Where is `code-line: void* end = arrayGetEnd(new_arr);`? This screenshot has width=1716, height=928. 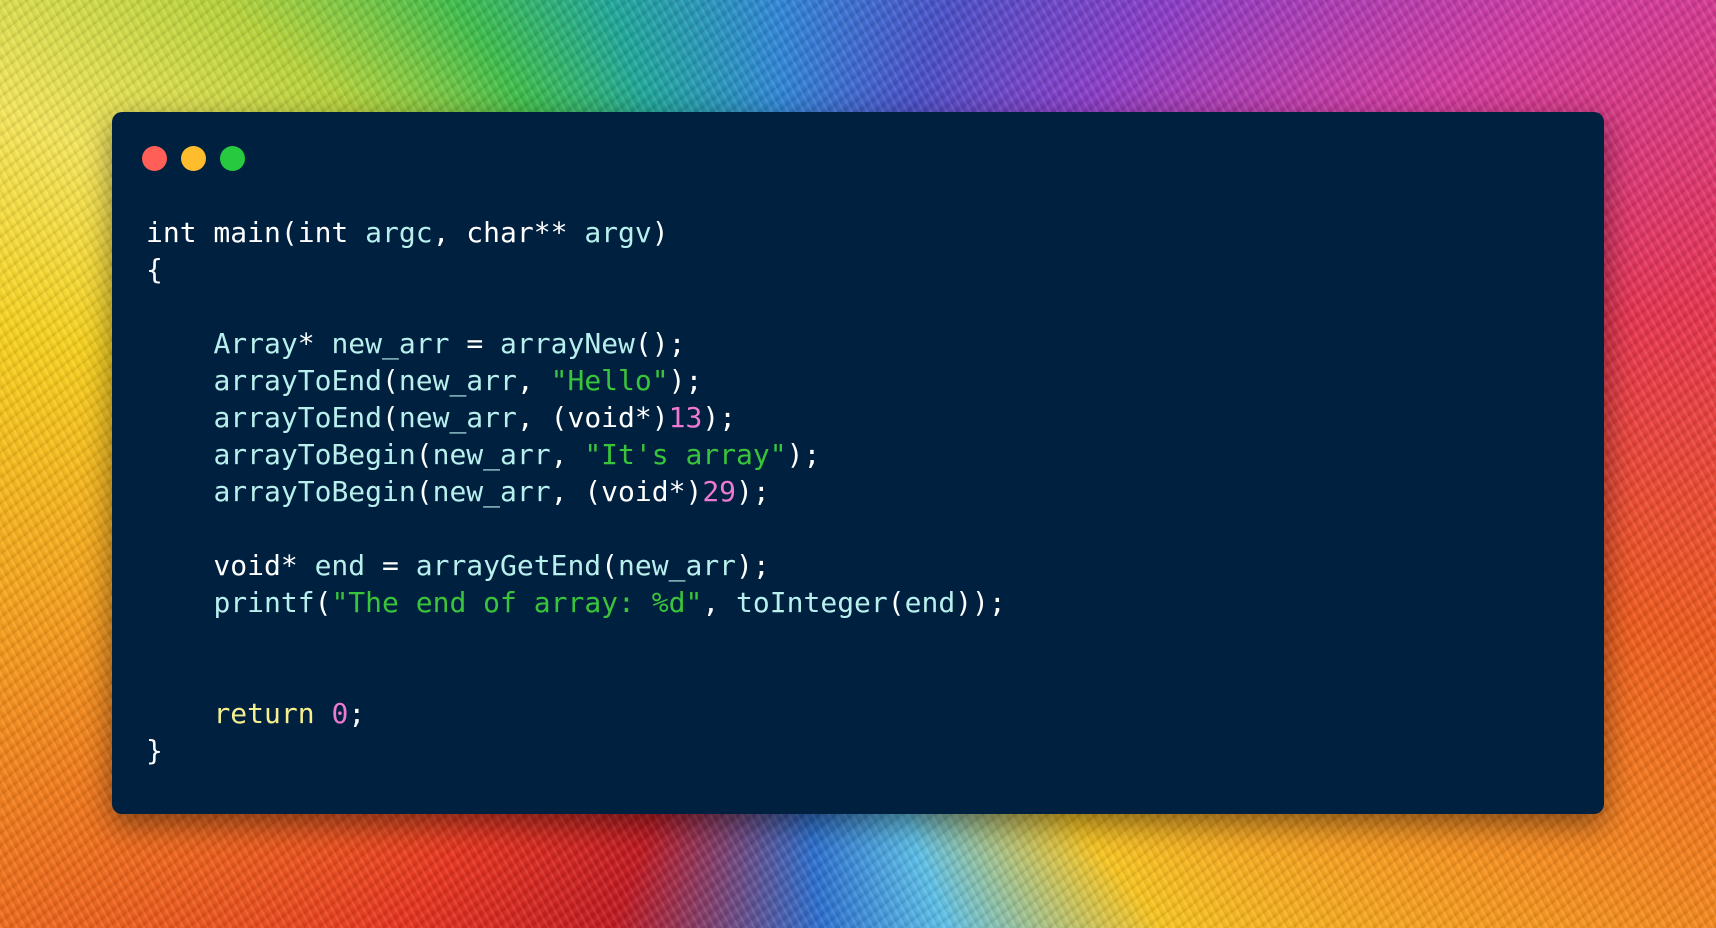
code-line: void* end = arrayGetEnd(new_arr); is located at coordinates (576, 565).